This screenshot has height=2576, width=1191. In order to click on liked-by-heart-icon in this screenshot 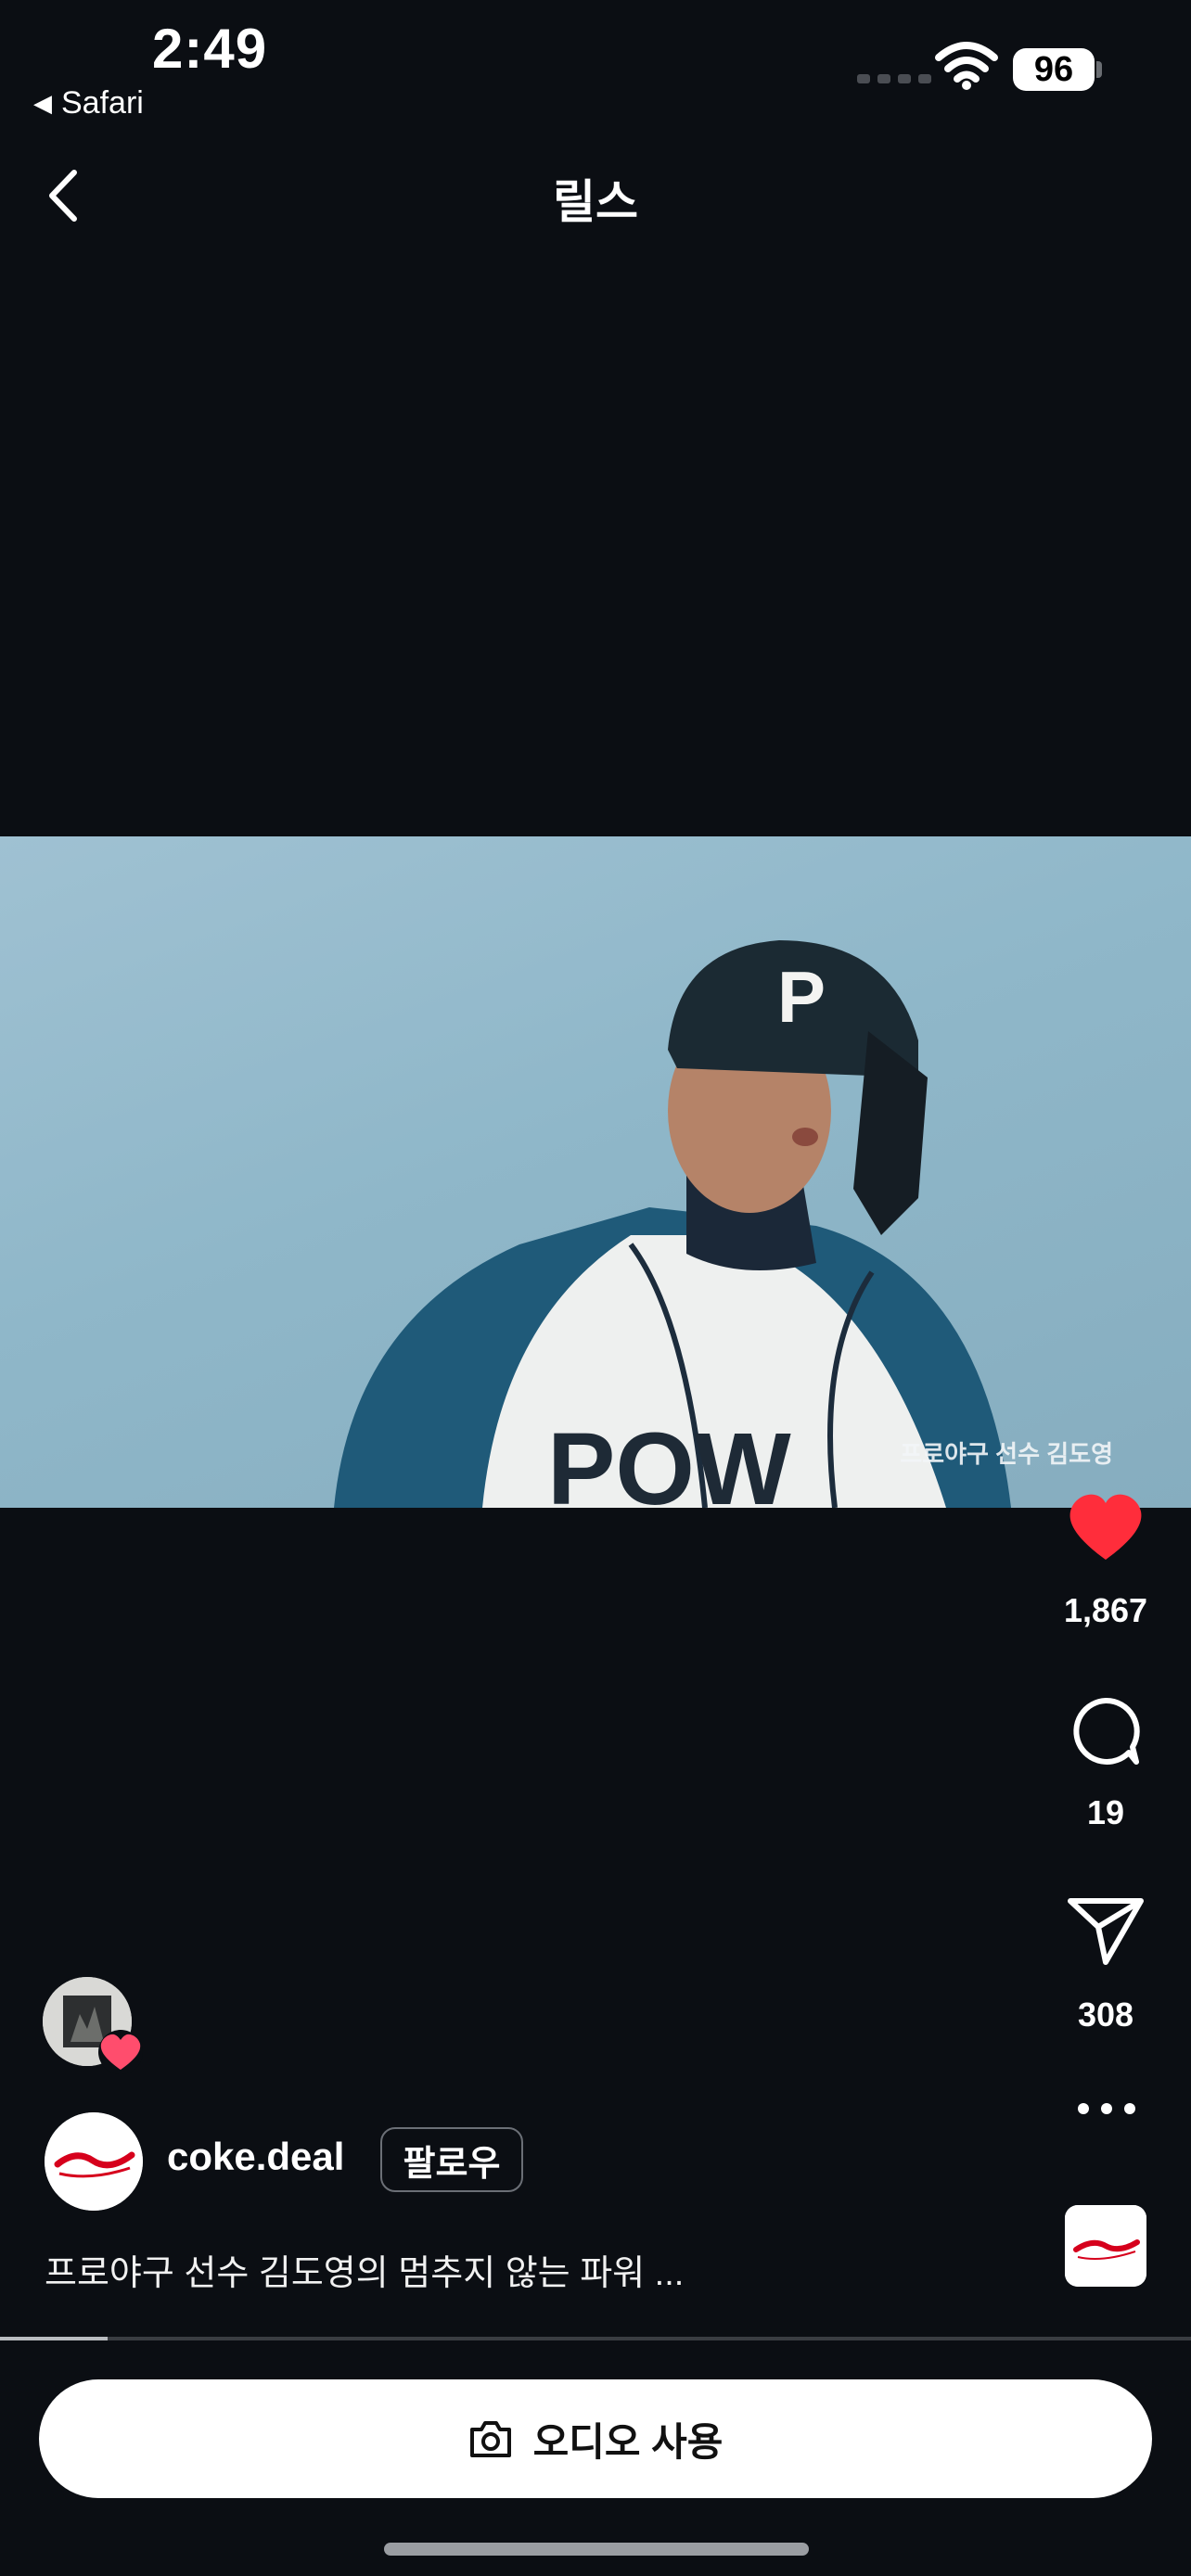, I will do `click(121, 2052)`.